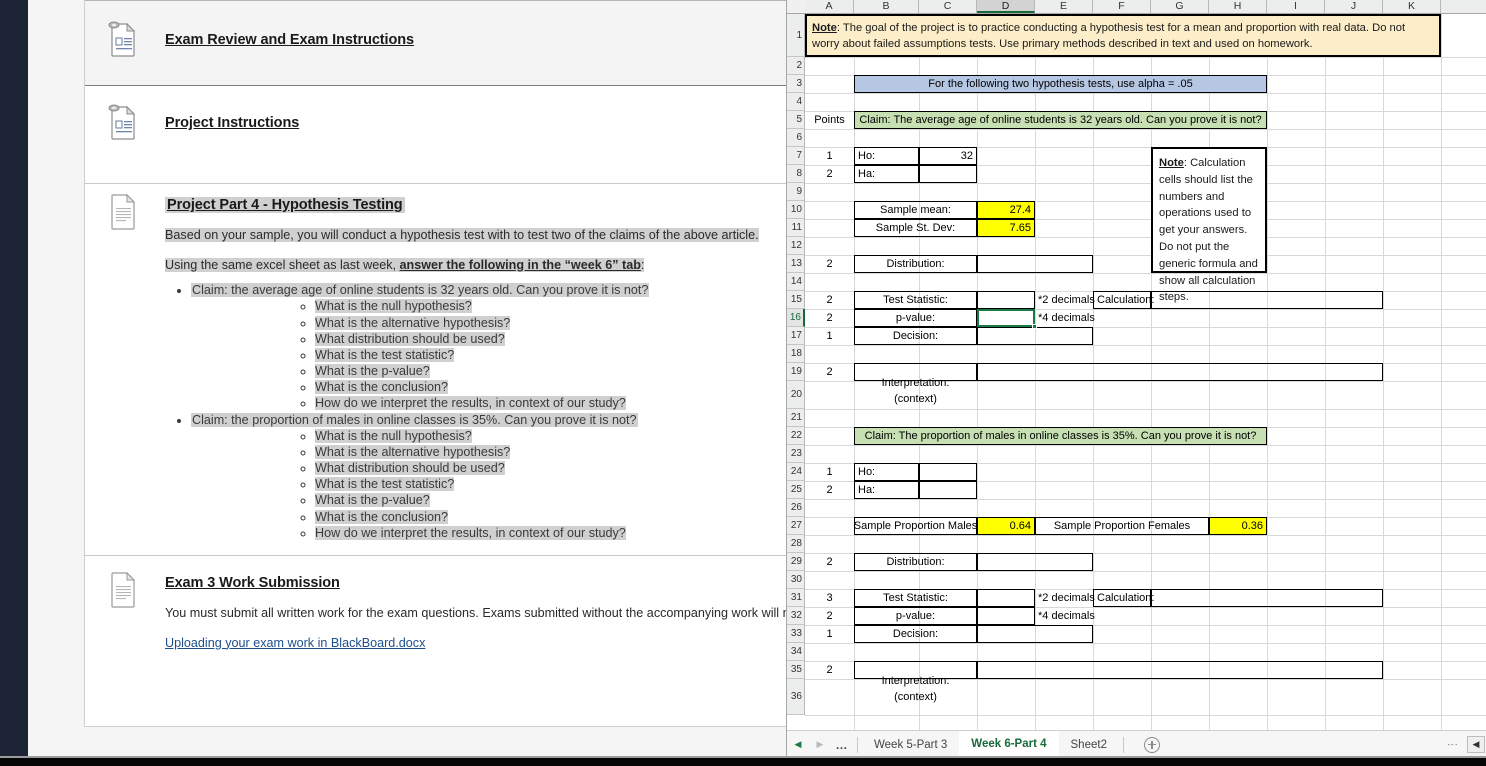 This screenshot has width=1486, height=766. Describe the element at coordinates (796, 652) in the screenshot. I see `row-header-34: 34` at that location.